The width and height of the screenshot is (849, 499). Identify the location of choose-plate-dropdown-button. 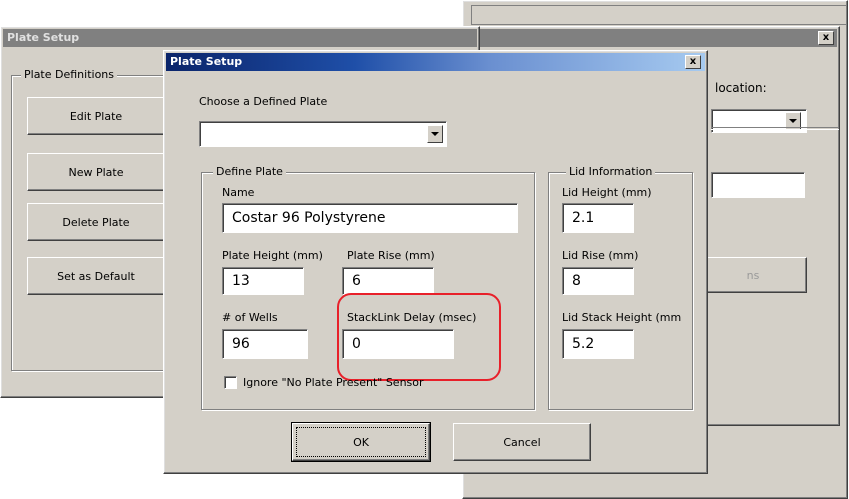
(435, 134).